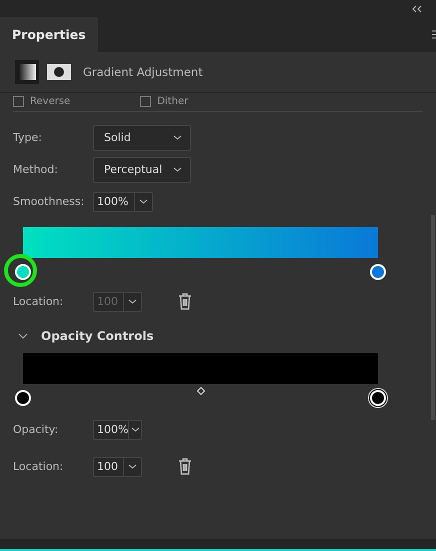 Image resolution: width=436 pixels, height=551 pixels. I want to click on field-label: Opacity:, so click(36, 429).